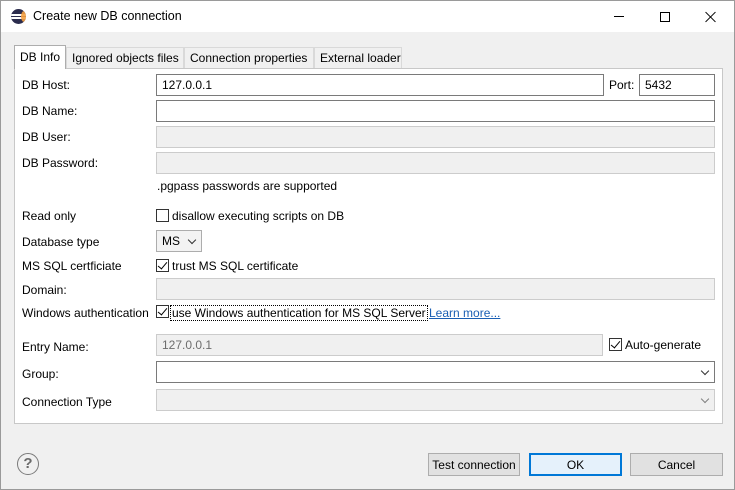 The height and width of the screenshot is (490, 735). What do you see at coordinates (435, 372) in the screenshot?
I see `group-select` at bounding box center [435, 372].